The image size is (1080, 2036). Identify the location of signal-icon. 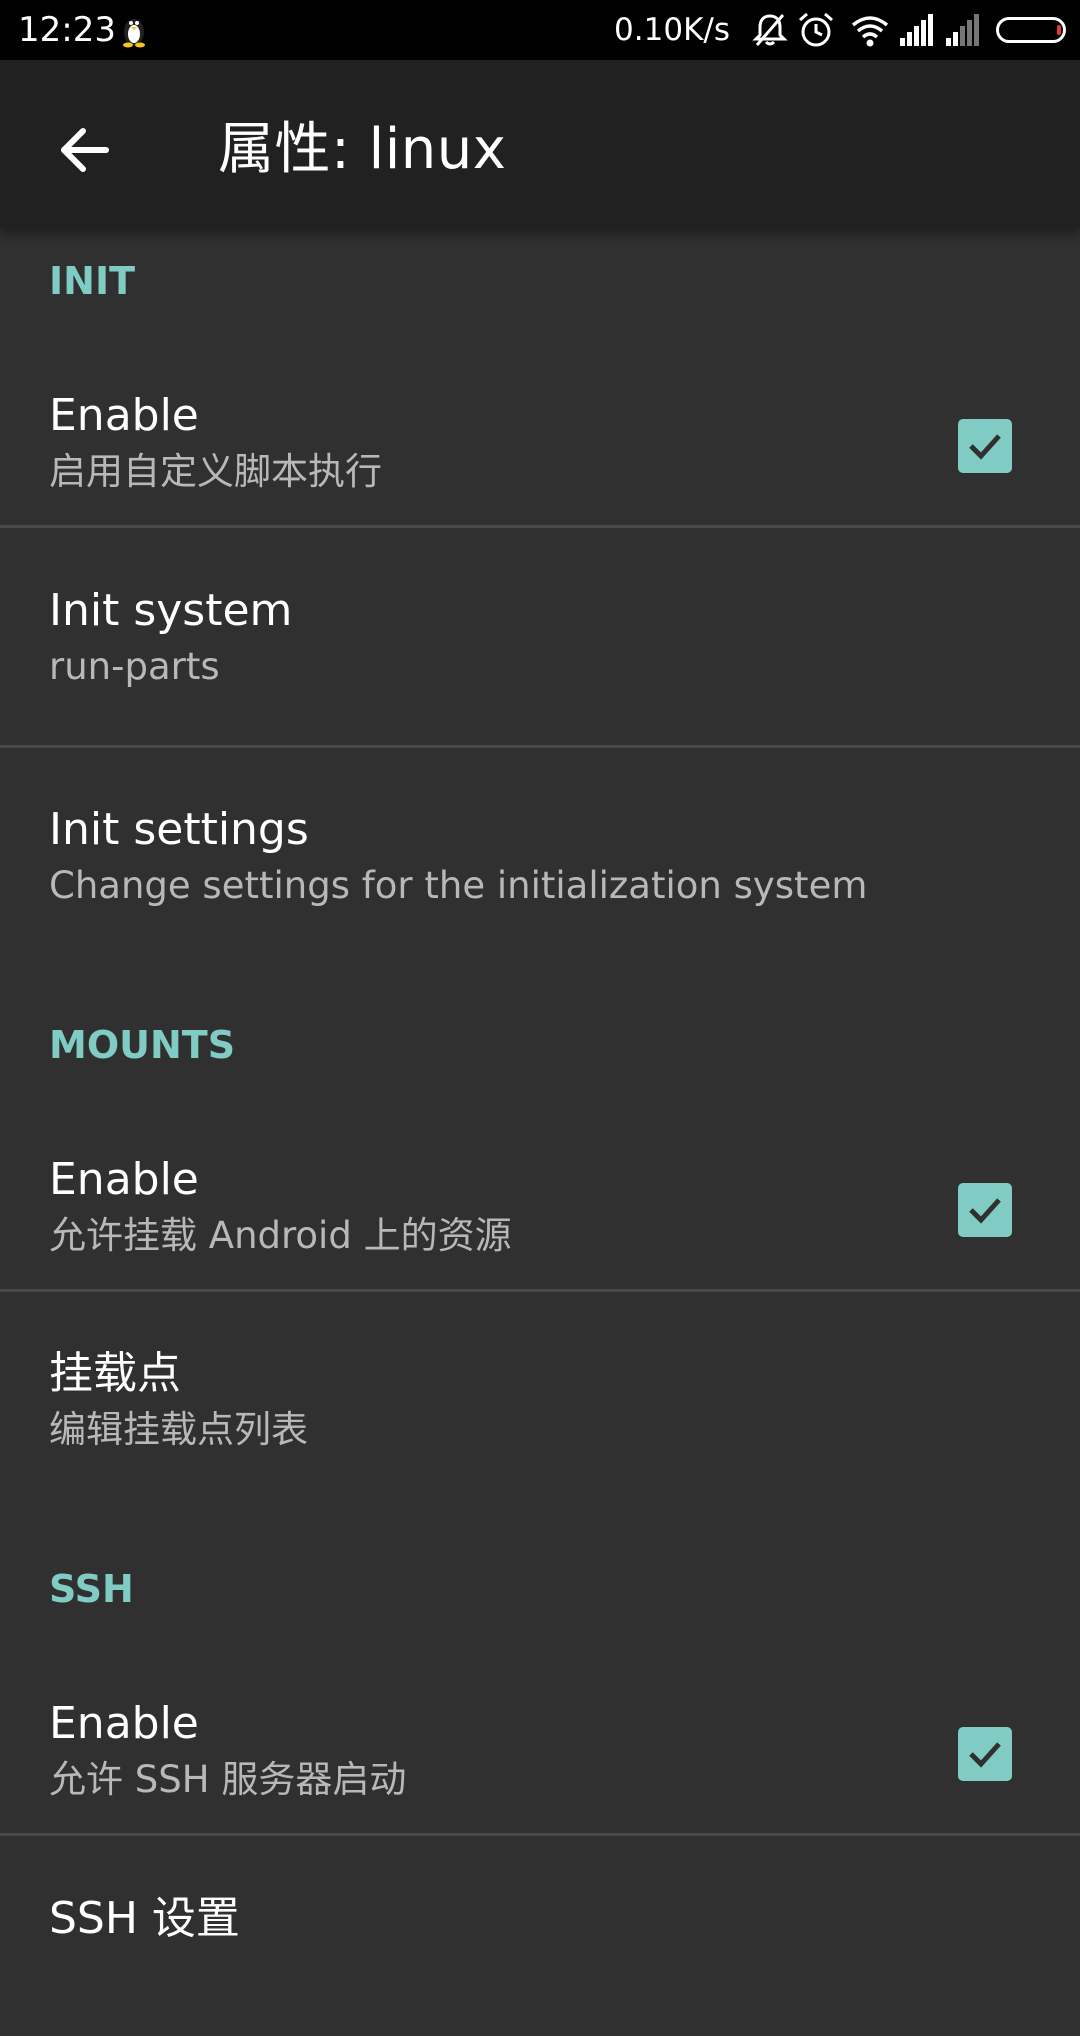
(916, 30).